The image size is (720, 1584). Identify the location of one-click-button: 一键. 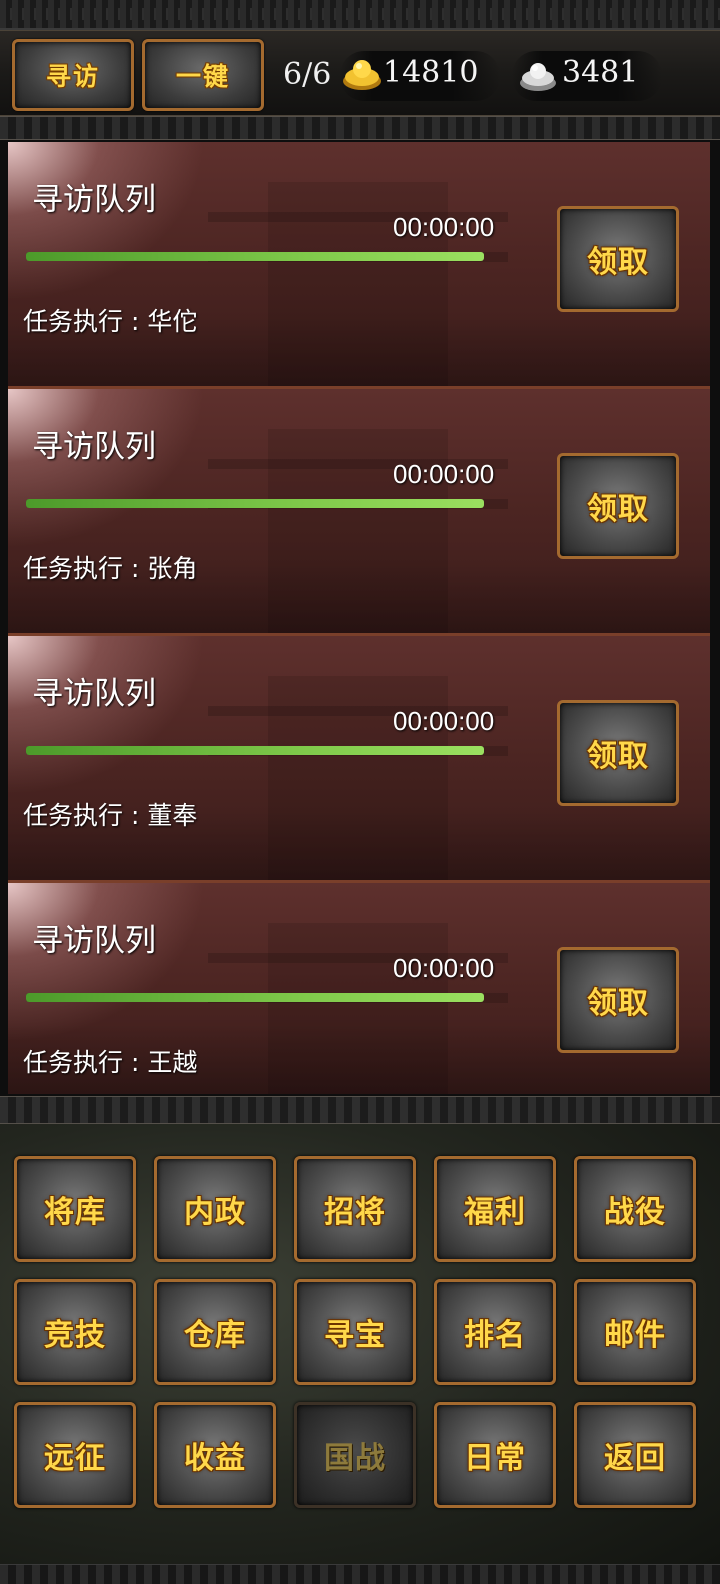
(203, 75).